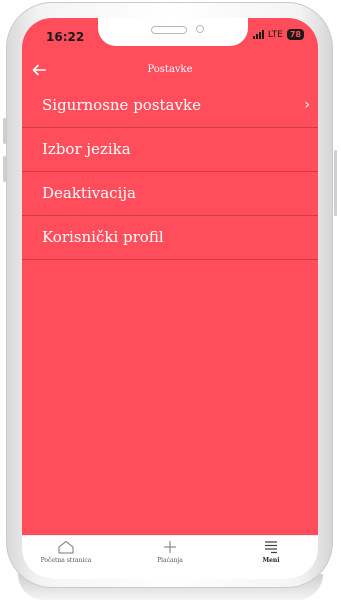 The width and height of the screenshot is (341, 602). Describe the element at coordinates (170, 150) in the screenshot. I see `menu-item-language: Izbor jezika` at that location.